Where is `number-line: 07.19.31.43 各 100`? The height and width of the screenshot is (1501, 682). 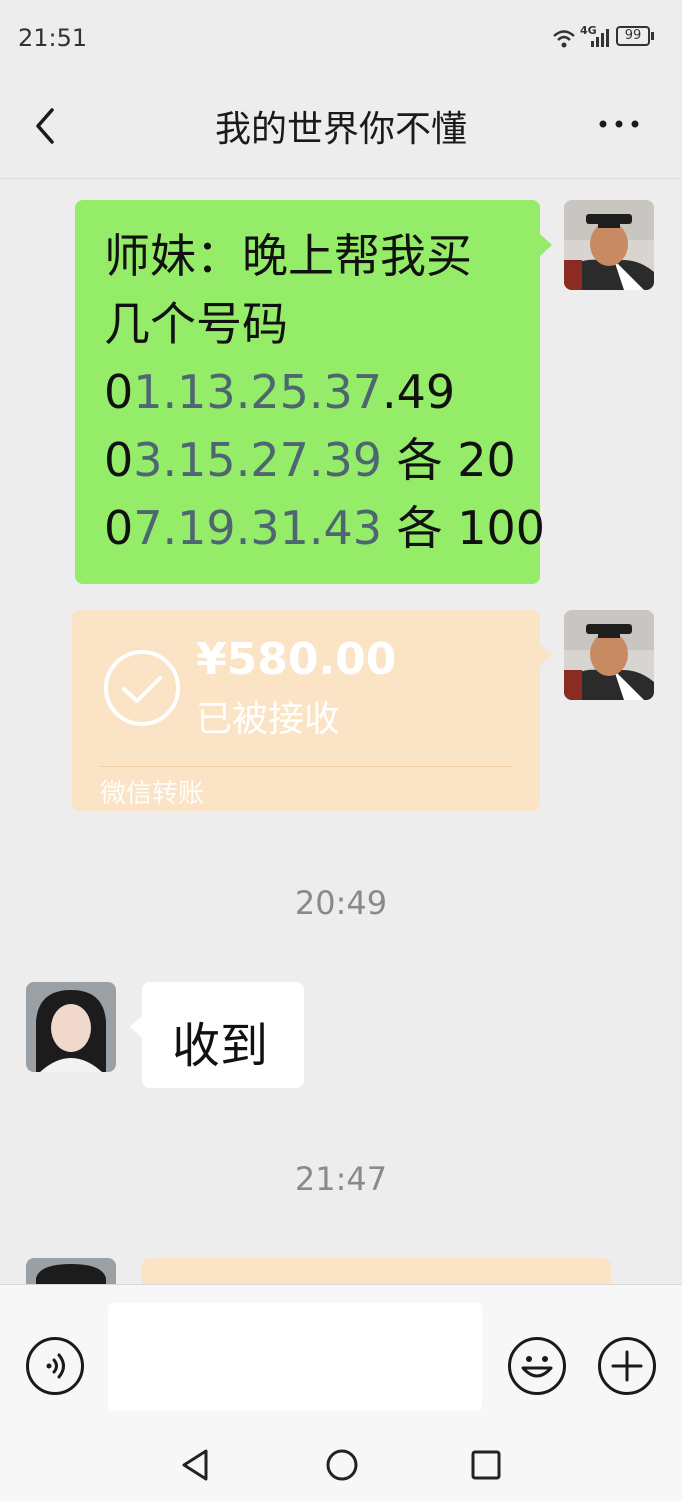 number-line: 07.19.31.43 各 100 is located at coordinates (324, 528).